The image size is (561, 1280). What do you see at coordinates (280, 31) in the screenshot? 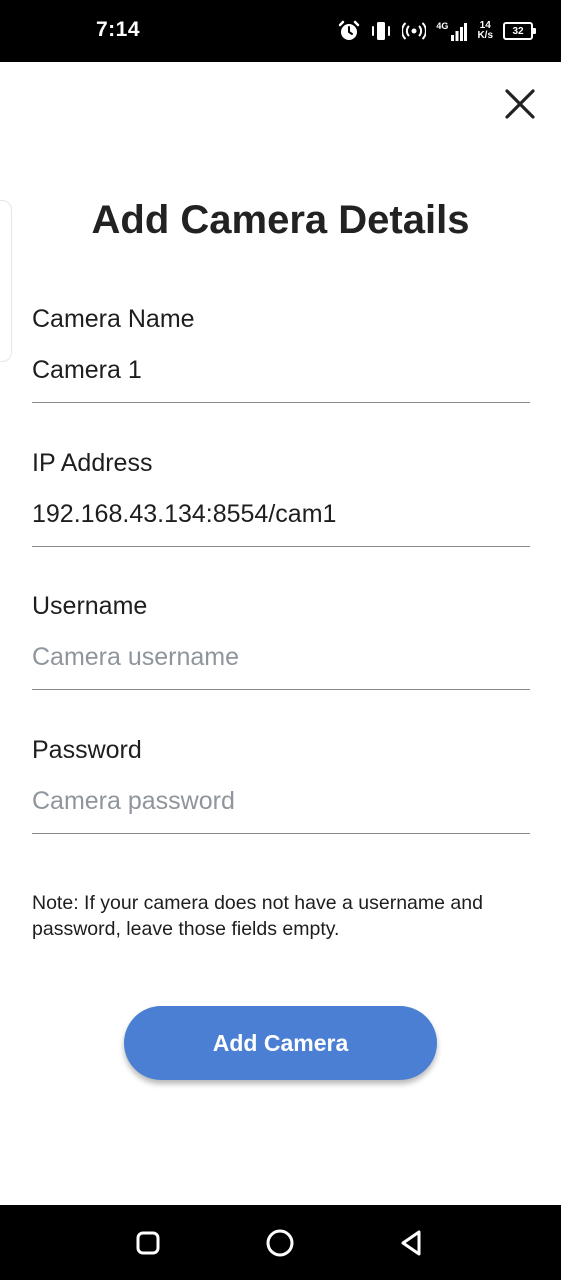
I see `status-bar: 7:14 4G 14 K/s 32` at bounding box center [280, 31].